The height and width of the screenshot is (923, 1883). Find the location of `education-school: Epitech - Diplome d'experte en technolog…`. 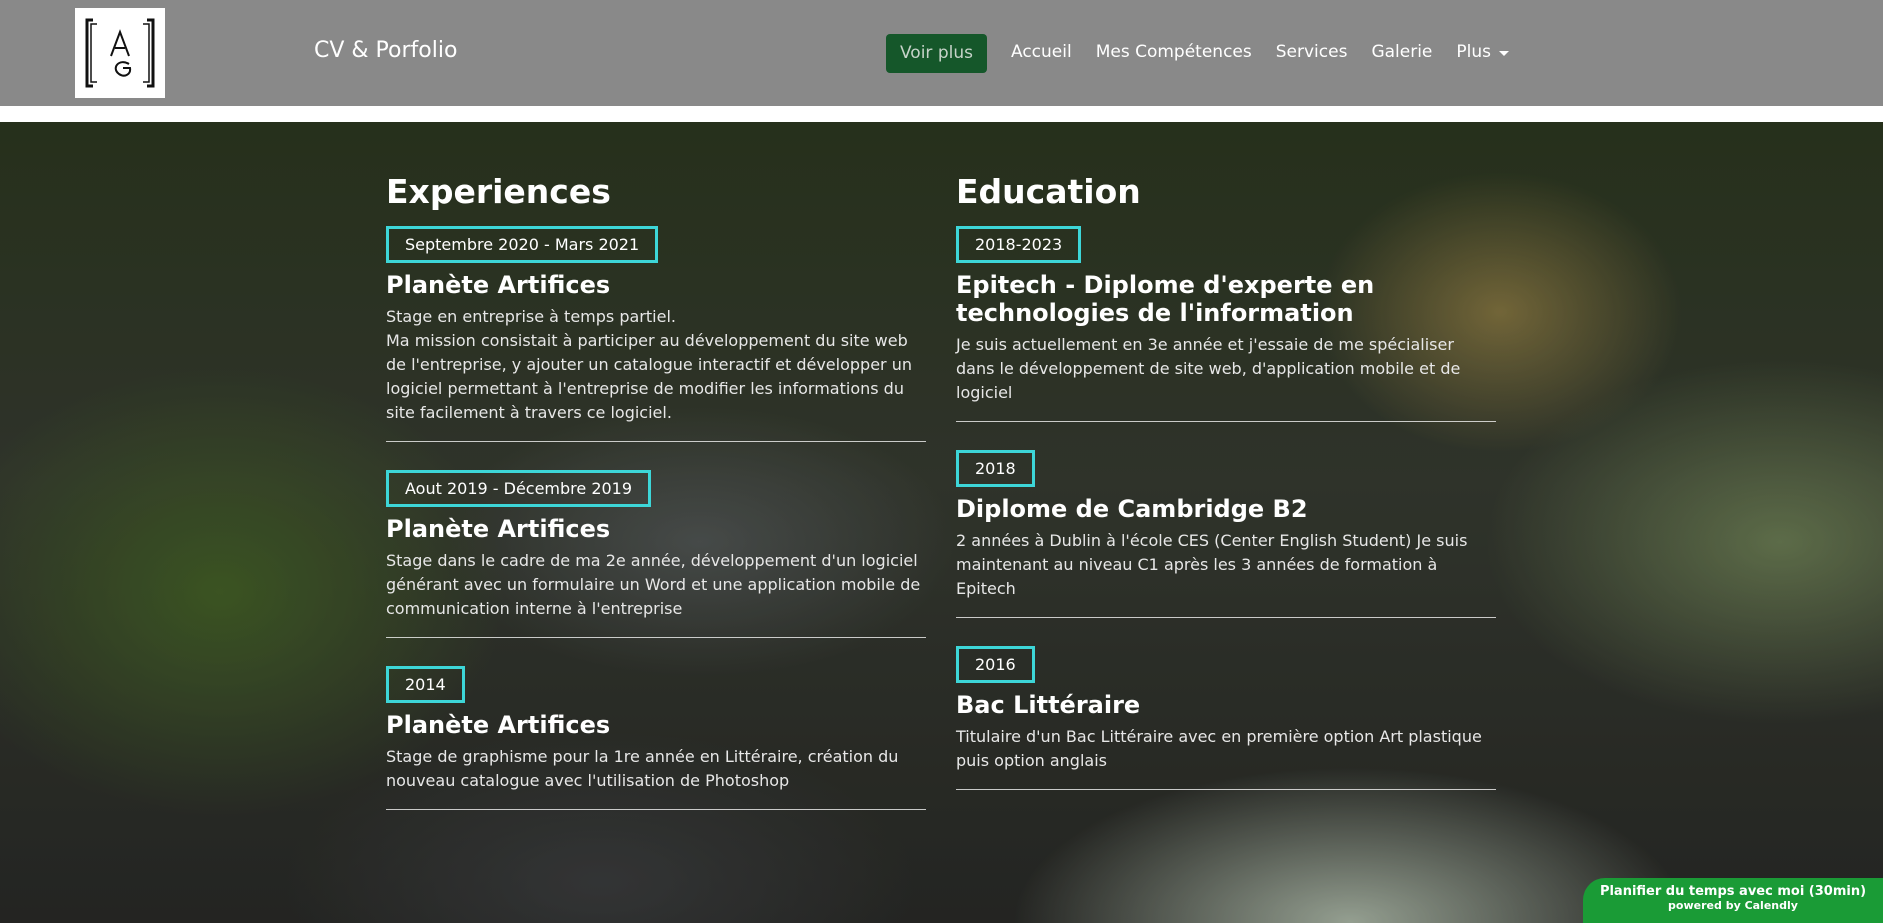

education-school: Epitech - Diplome d'experte en technolog… is located at coordinates (1165, 299).